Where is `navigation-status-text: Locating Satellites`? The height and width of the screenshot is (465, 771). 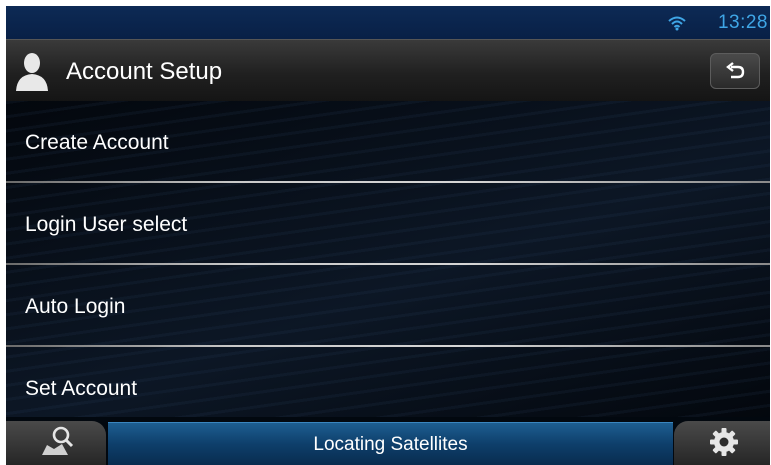 navigation-status-text: Locating Satellites is located at coordinates (390, 444).